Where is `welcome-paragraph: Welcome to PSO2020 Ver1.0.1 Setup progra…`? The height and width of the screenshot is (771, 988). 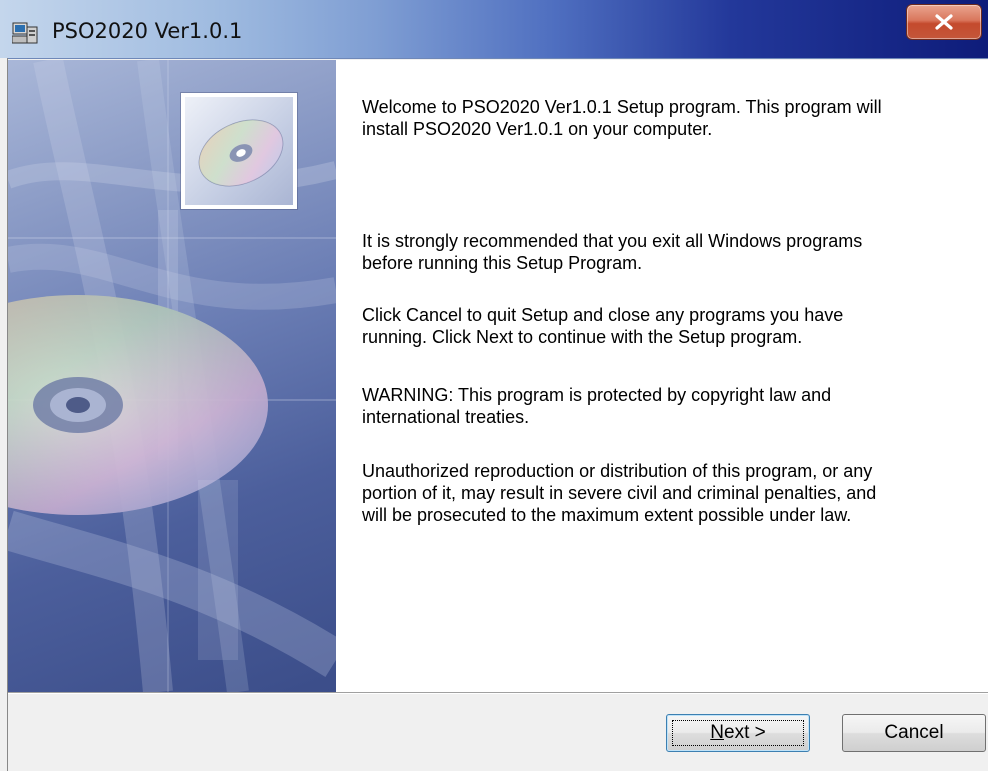
welcome-paragraph: Welcome to PSO2020 Ver1.0.1 Setup progra… is located at coordinates (622, 118).